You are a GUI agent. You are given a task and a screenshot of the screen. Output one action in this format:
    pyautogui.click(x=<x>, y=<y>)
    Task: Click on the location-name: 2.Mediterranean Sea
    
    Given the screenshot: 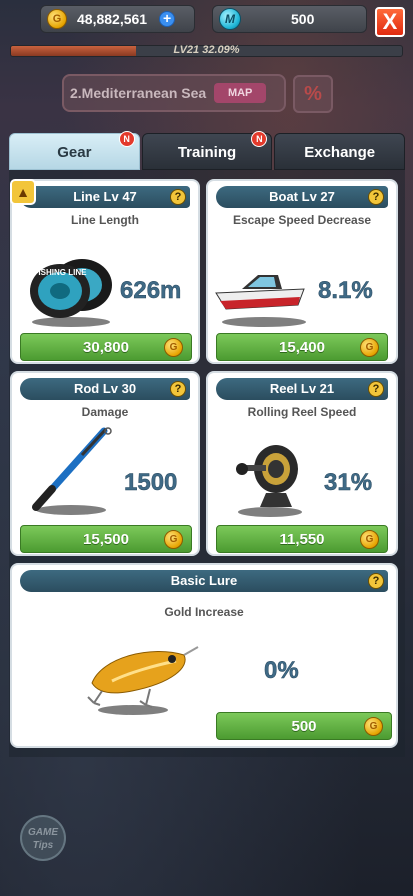 What is the action you would take?
    pyautogui.click(x=138, y=93)
    